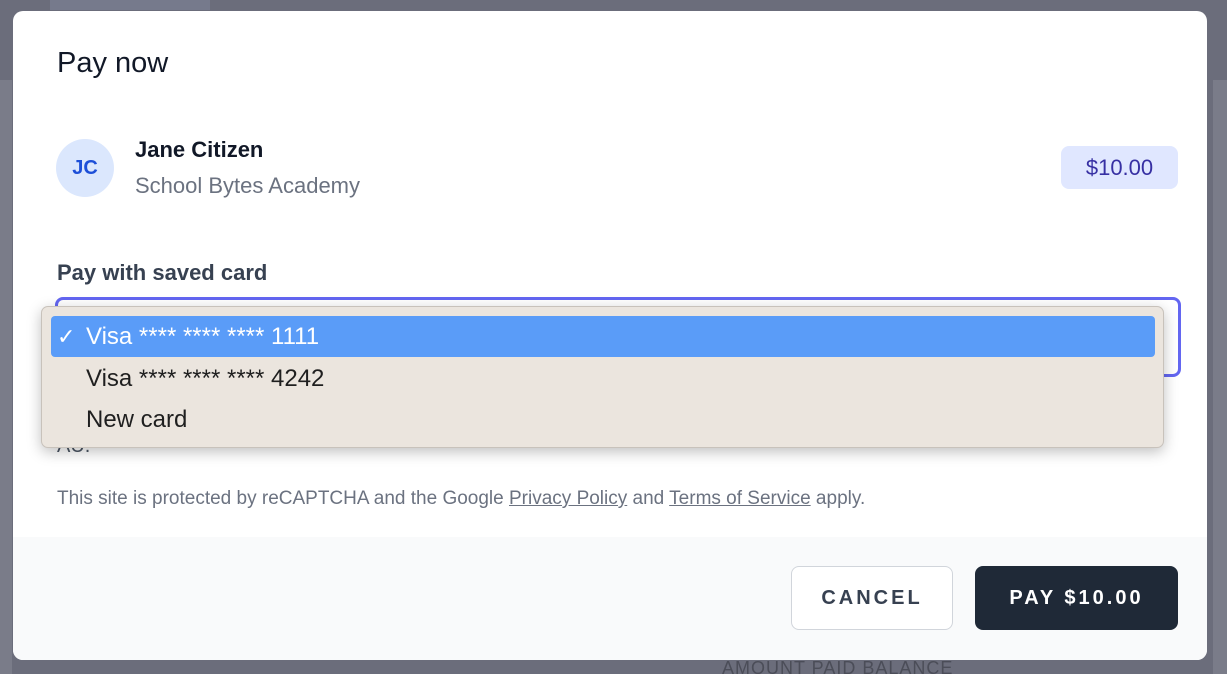  I want to click on avatar: JC, so click(85, 168).